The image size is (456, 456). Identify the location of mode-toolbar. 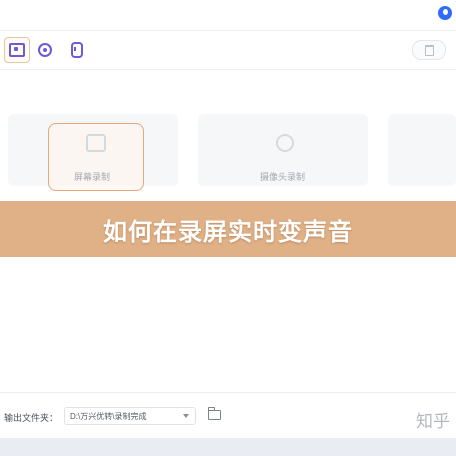
(228, 50).